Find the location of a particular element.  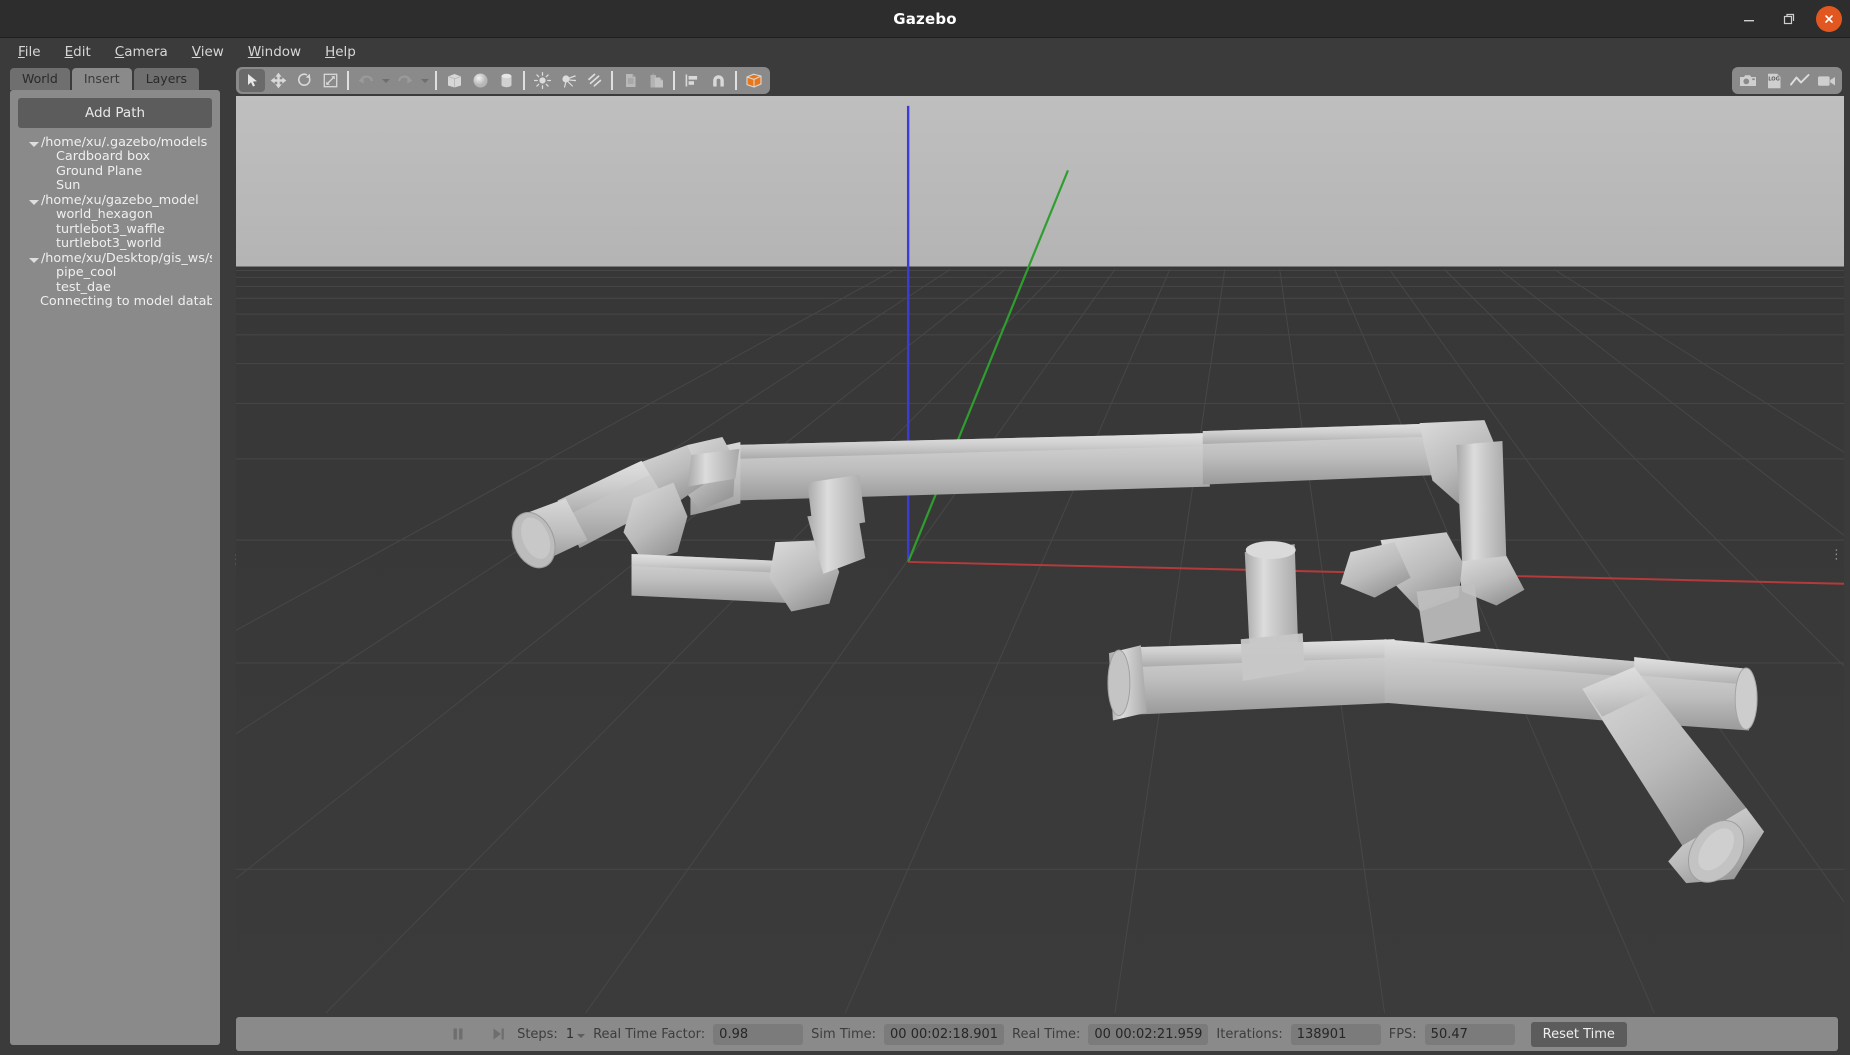

svg-text: LOG is located at coordinates (1774, 79).